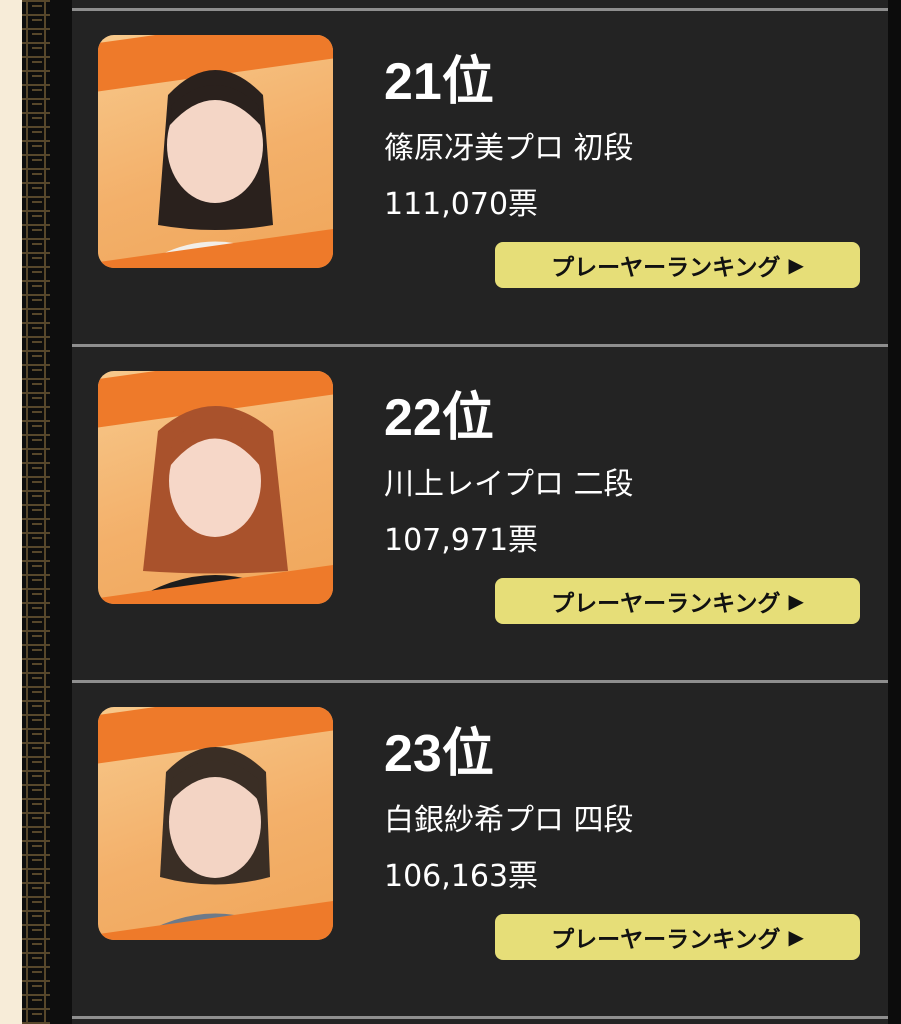  What do you see at coordinates (439, 82) in the screenshot?
I see `rank-label: 21位` at bounding box center [439, 82].